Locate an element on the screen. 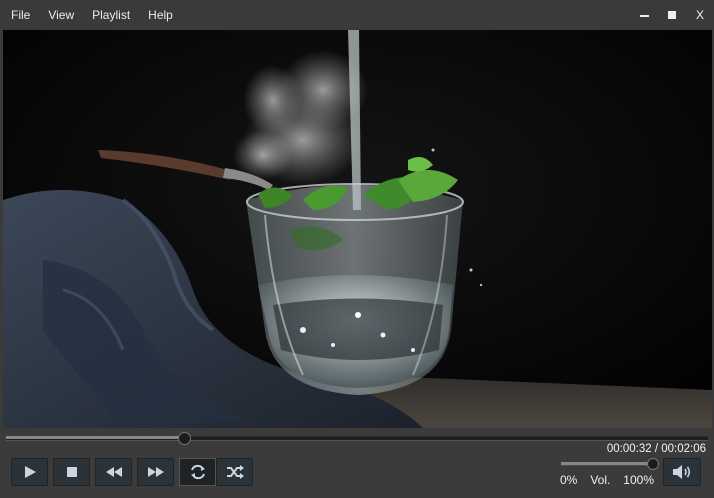  menu-bar: File View Playlist Help X is located at coordinates (357, 15).